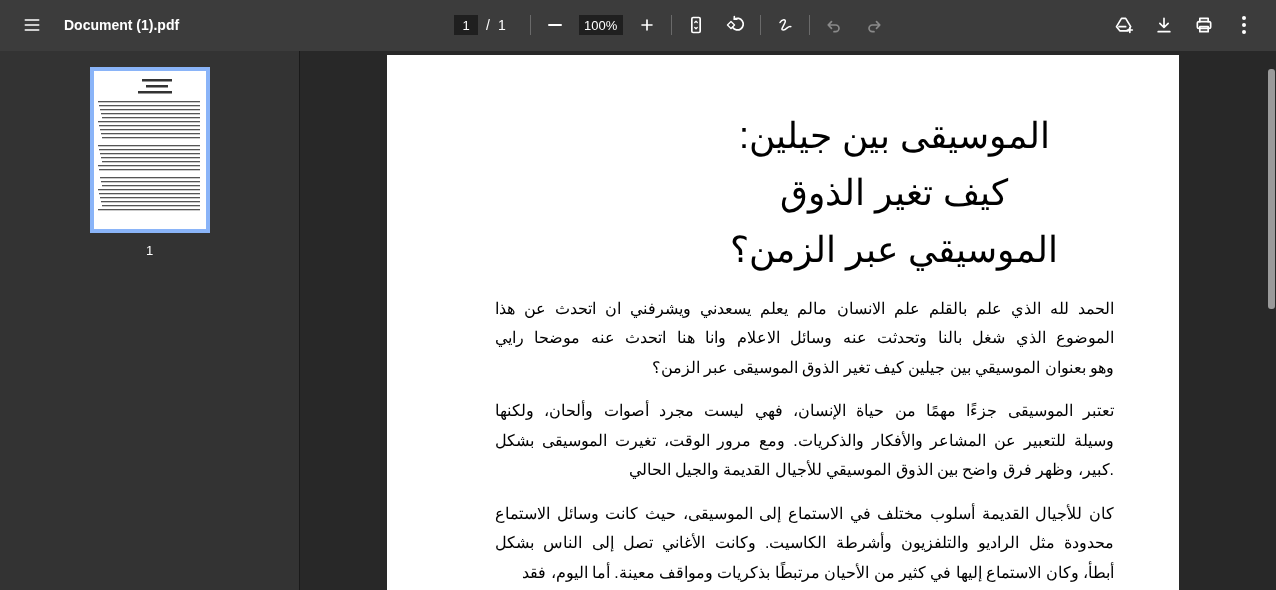  What do you see at coordinates (1204, 25) in the screenshot?
I see `print-icon` at bounding box center [1204, 25].